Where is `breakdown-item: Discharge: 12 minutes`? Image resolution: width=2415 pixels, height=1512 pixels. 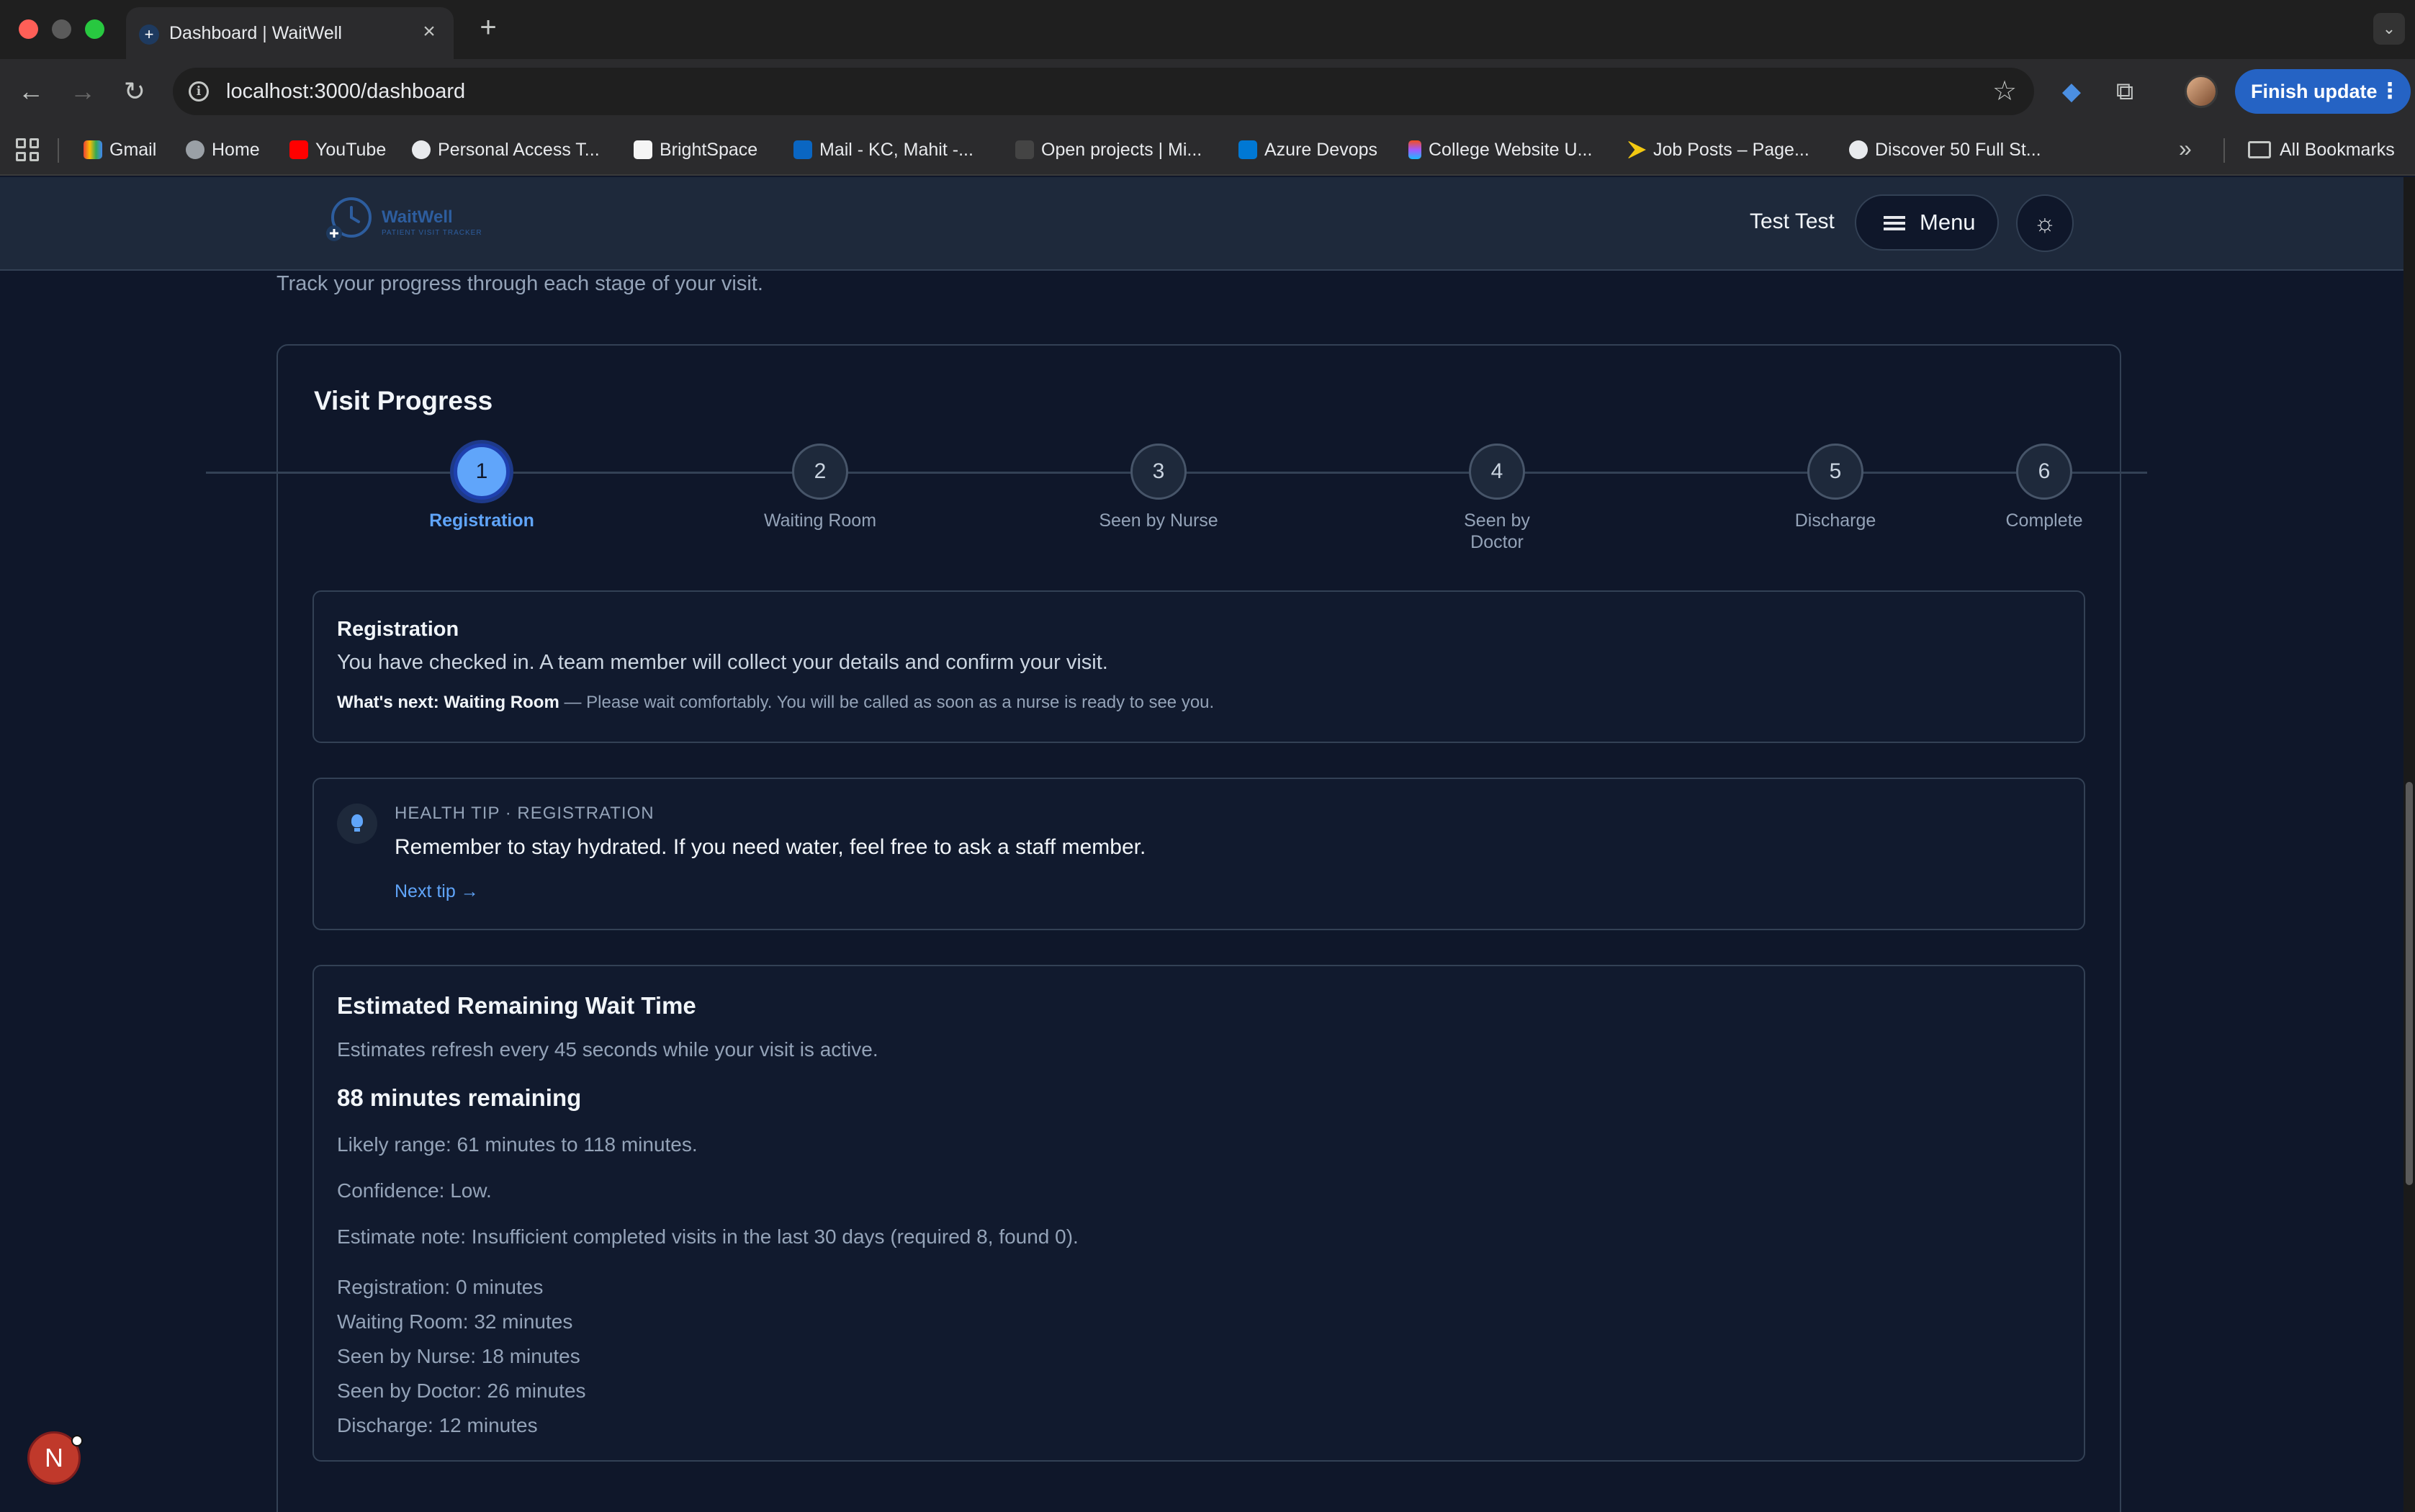
breakdown-item: Discharge: 12 minutes is located at coordinates (437, 1425).